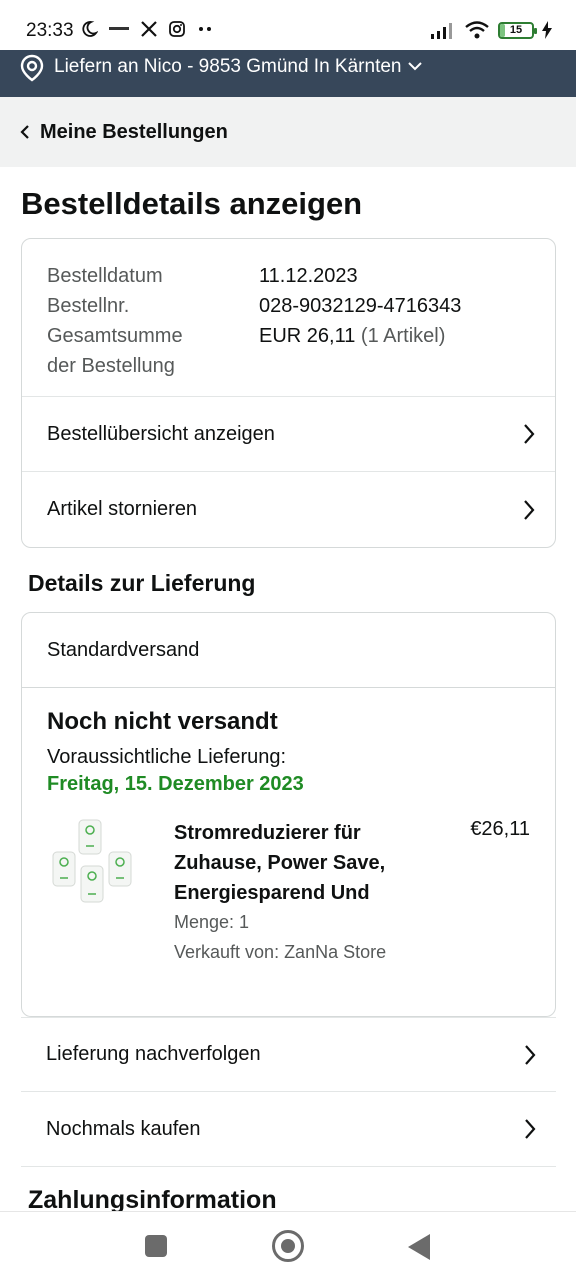 The height and width of the screenshot is (1280, 576). What do you see at coordinates (161, 433) in the screenshot?
I see `order-overview-label: Bestellübersicht anzeigen` at bounding box center [161, 433].